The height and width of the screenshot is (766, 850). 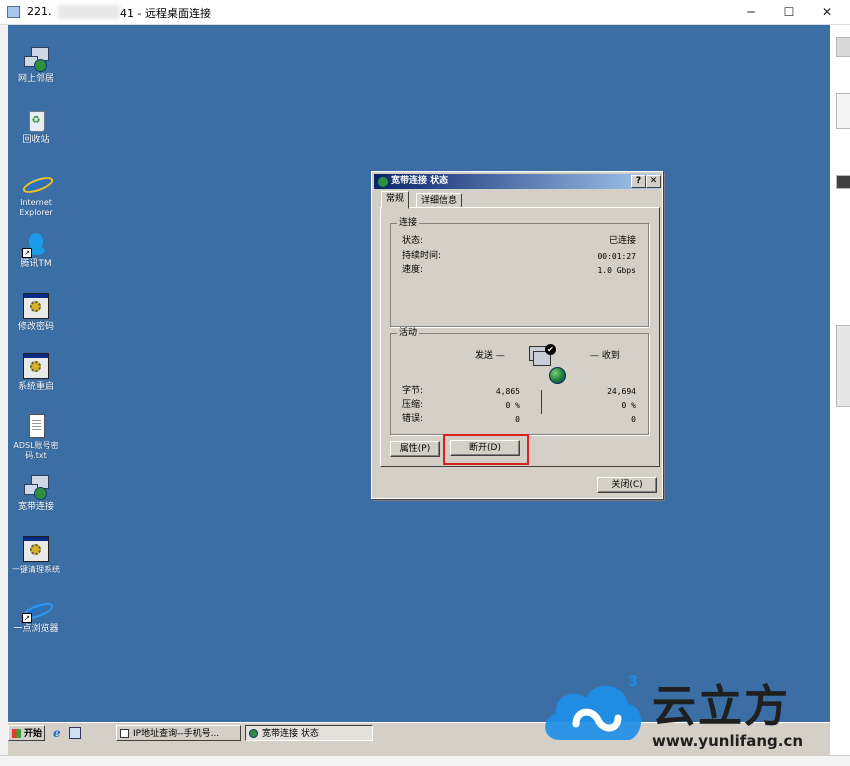 I want to click on desktop-icon-one-click-cleanup: 一键清理系统, so click(x=36, y=555).